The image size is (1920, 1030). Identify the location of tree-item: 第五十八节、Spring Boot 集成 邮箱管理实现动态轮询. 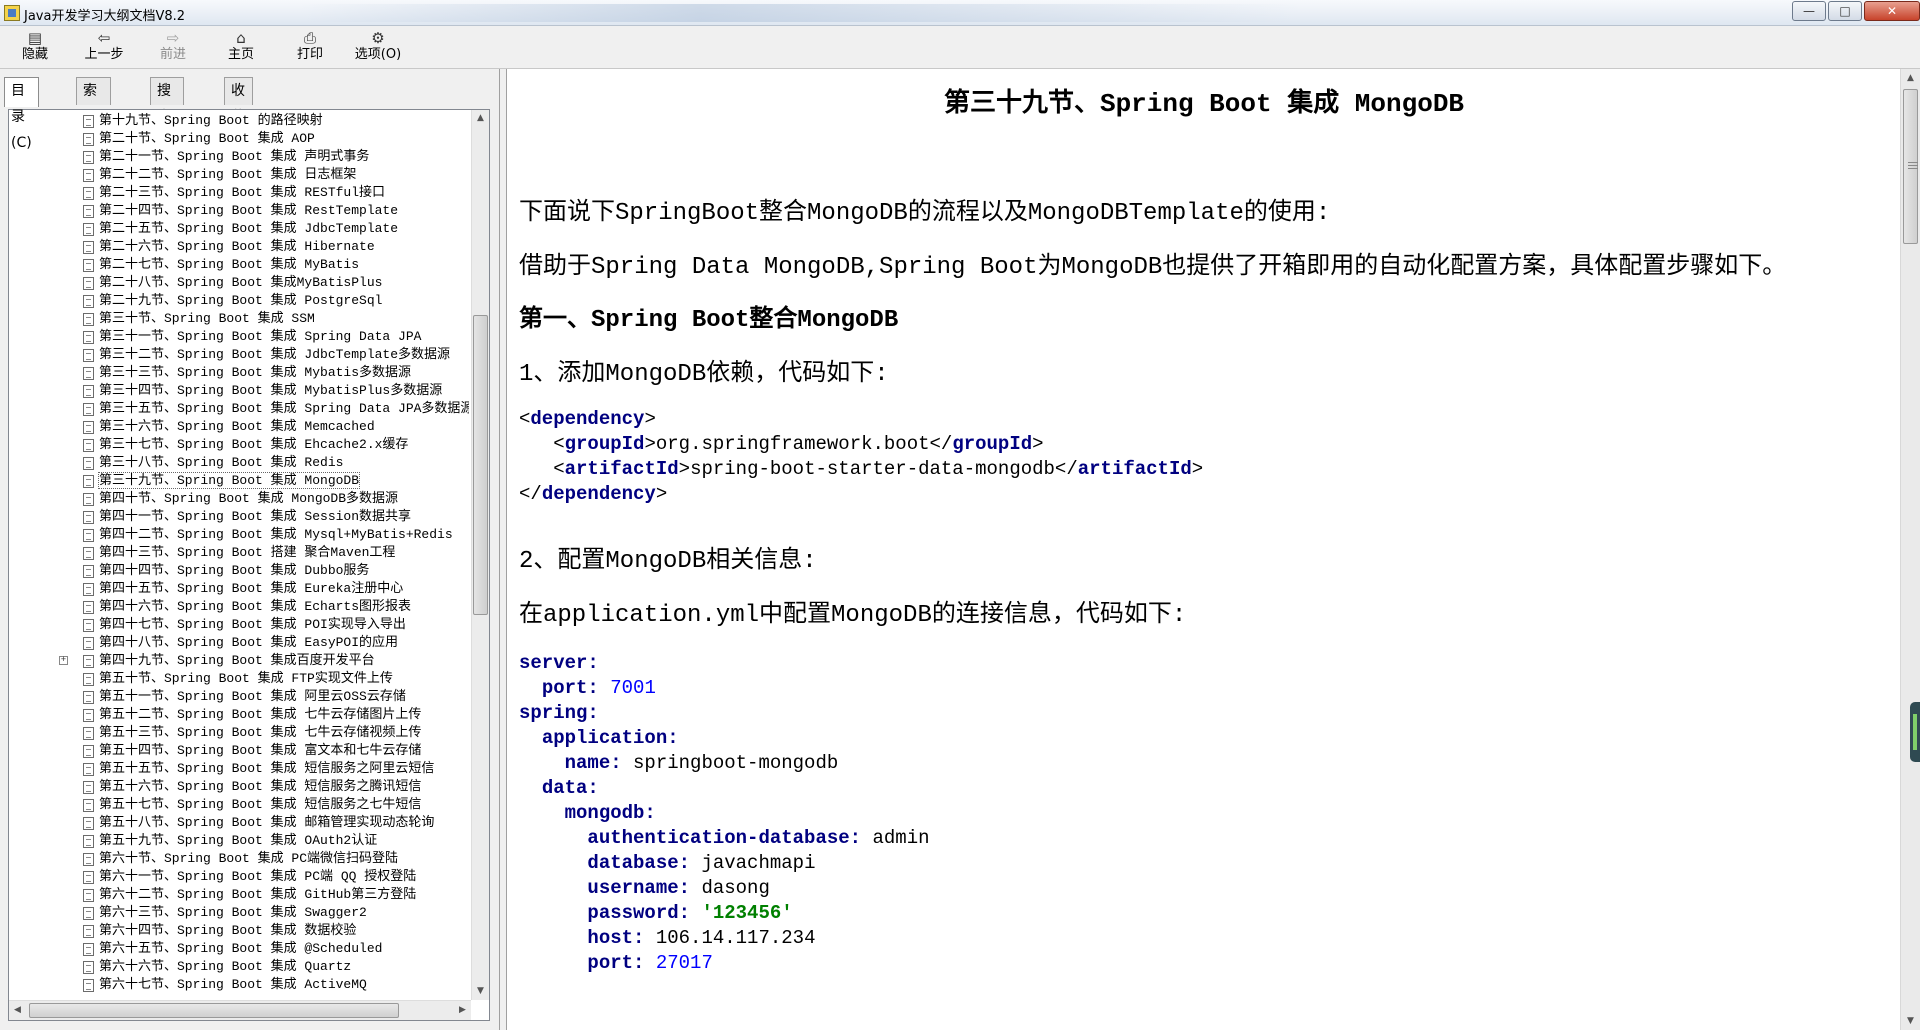
(239, 823).